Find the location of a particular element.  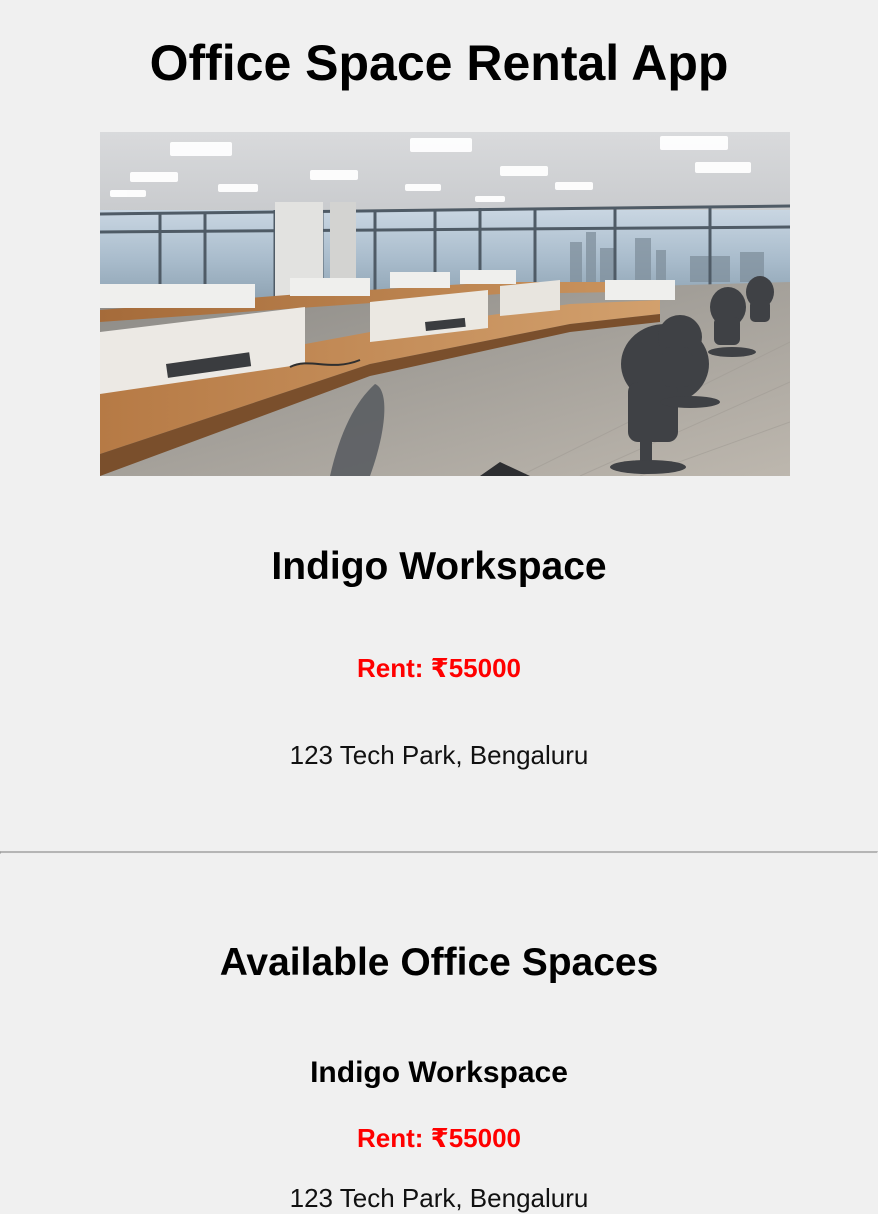

list-item-rent: Rent: ₹55000 is located at coordinates (439, 1138).